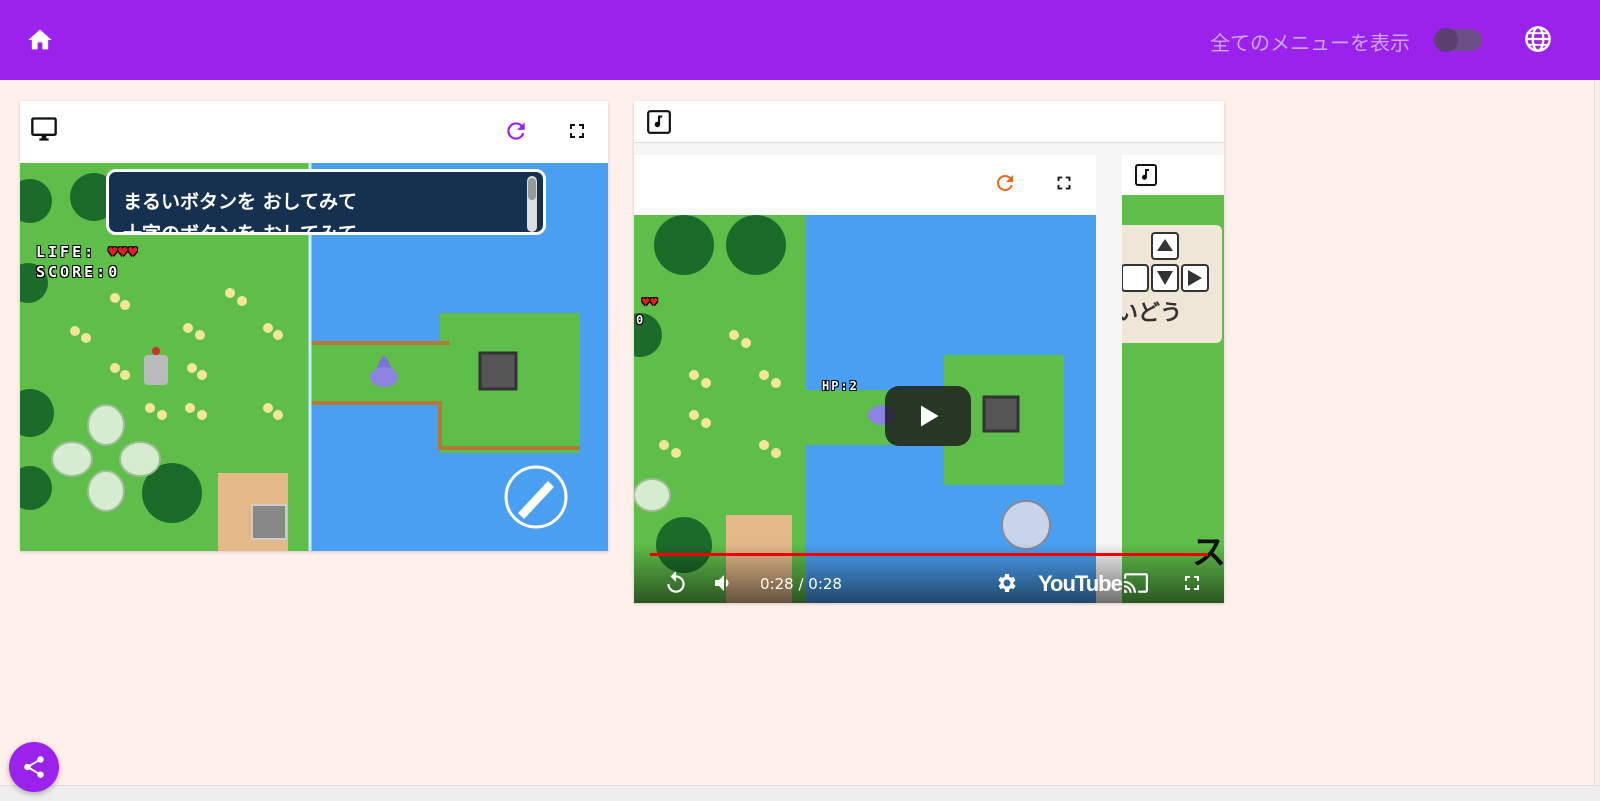 This screenshot has width=1600, height=801. Describe the element at coordinates (532, 204) in the screenshot. I see `message-scrollbar` at that location.